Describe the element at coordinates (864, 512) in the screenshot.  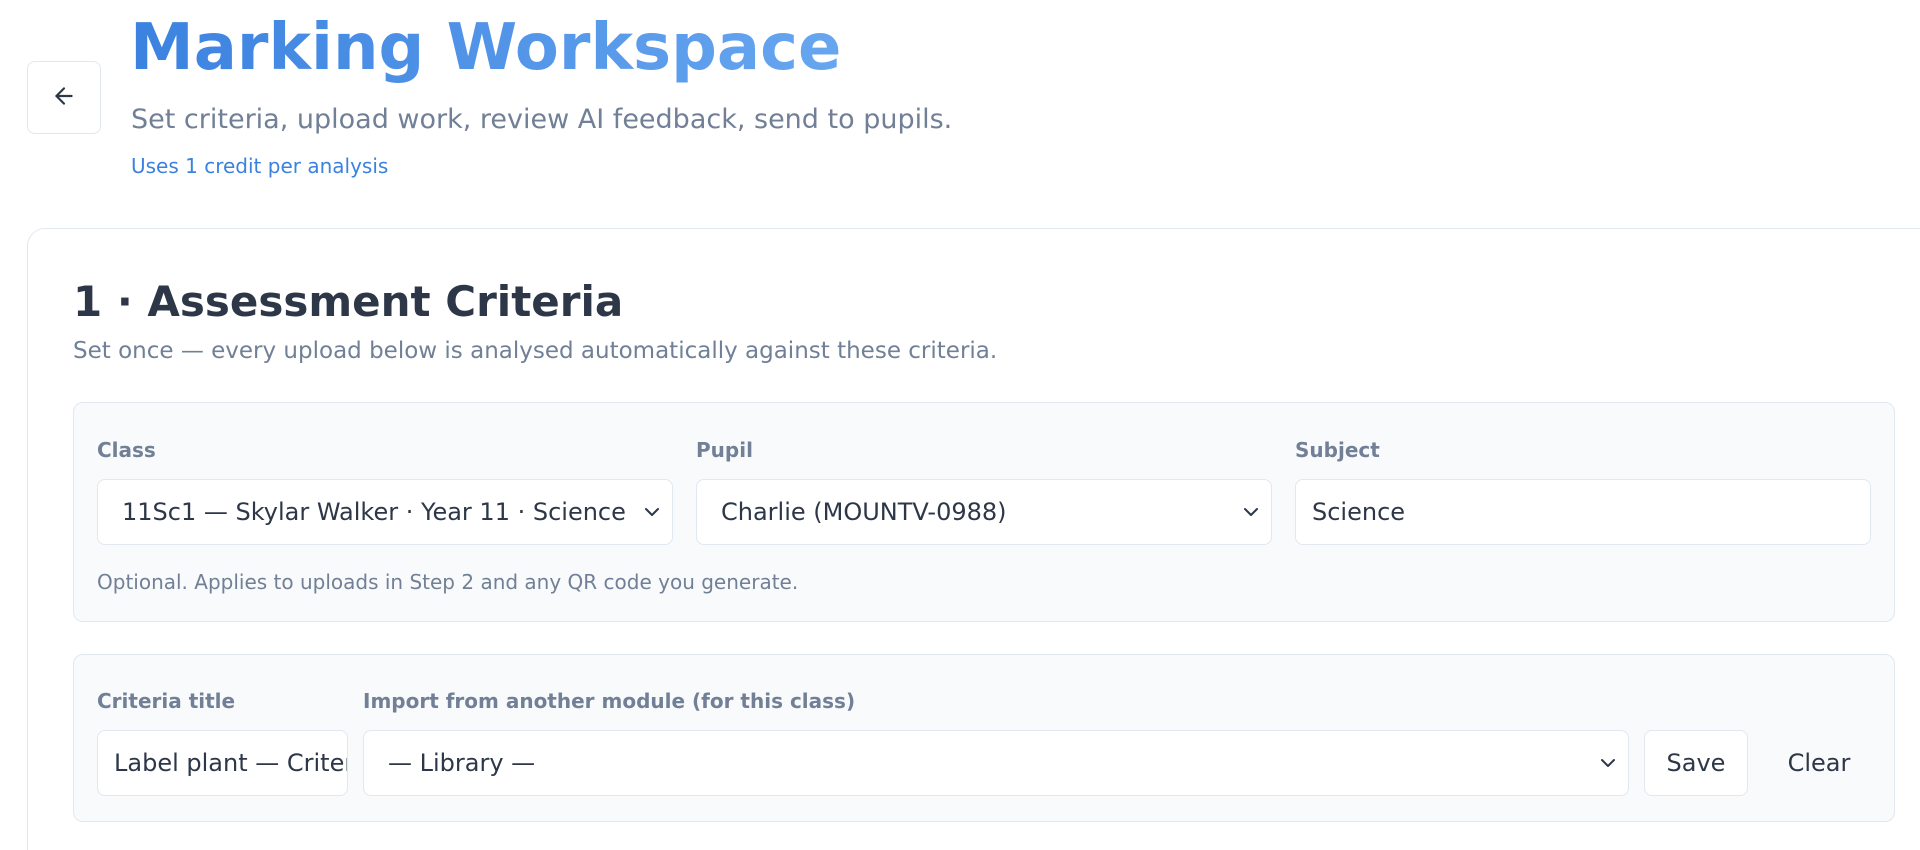
I see `pupil-select-value: Charlie (MOUNTV-0988)` at that location.